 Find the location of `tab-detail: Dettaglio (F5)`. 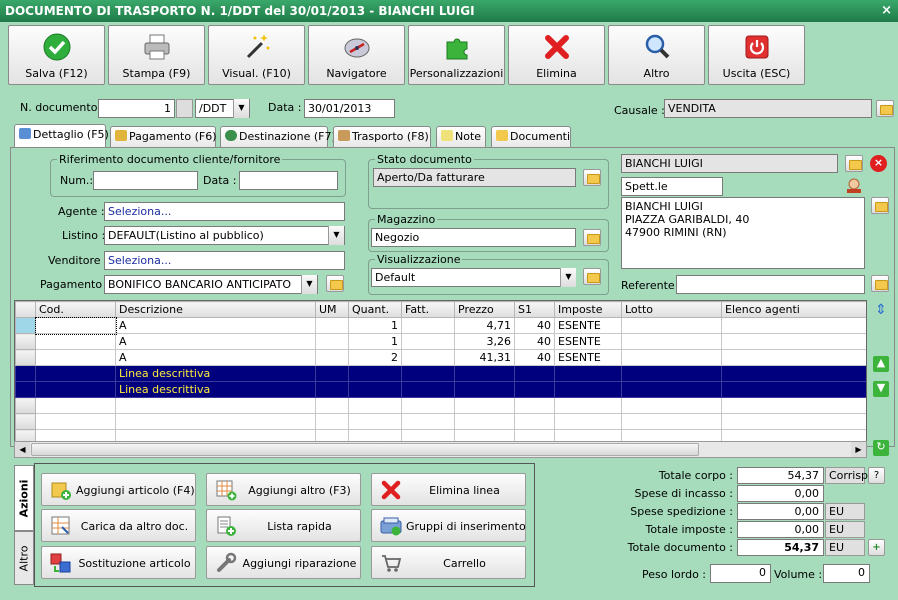

tab-detail: Dettaglio (F5) is located at coordinates (61, 135).